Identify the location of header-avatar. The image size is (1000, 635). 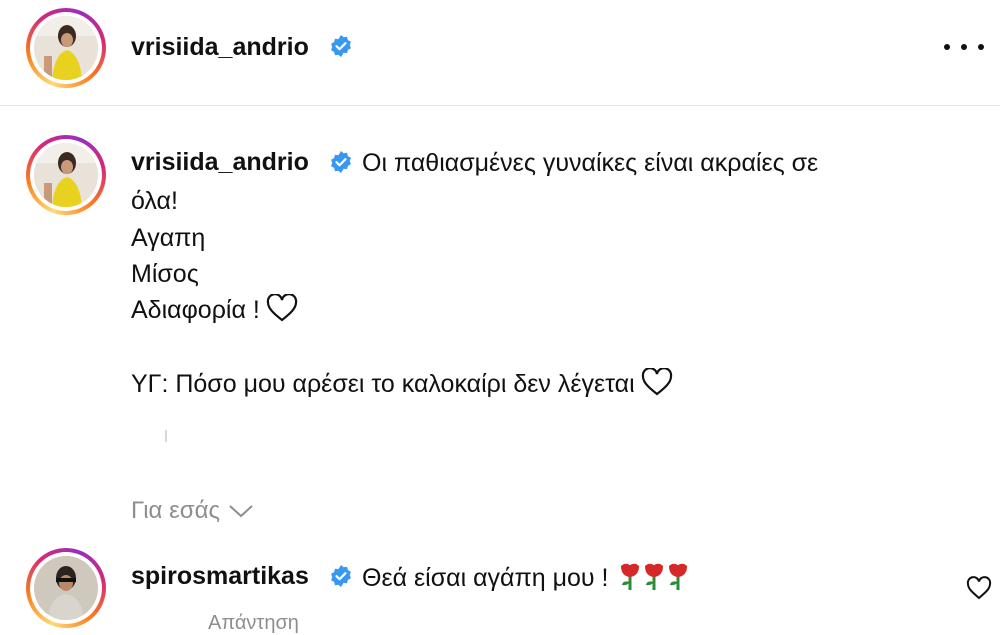
(66, 48).